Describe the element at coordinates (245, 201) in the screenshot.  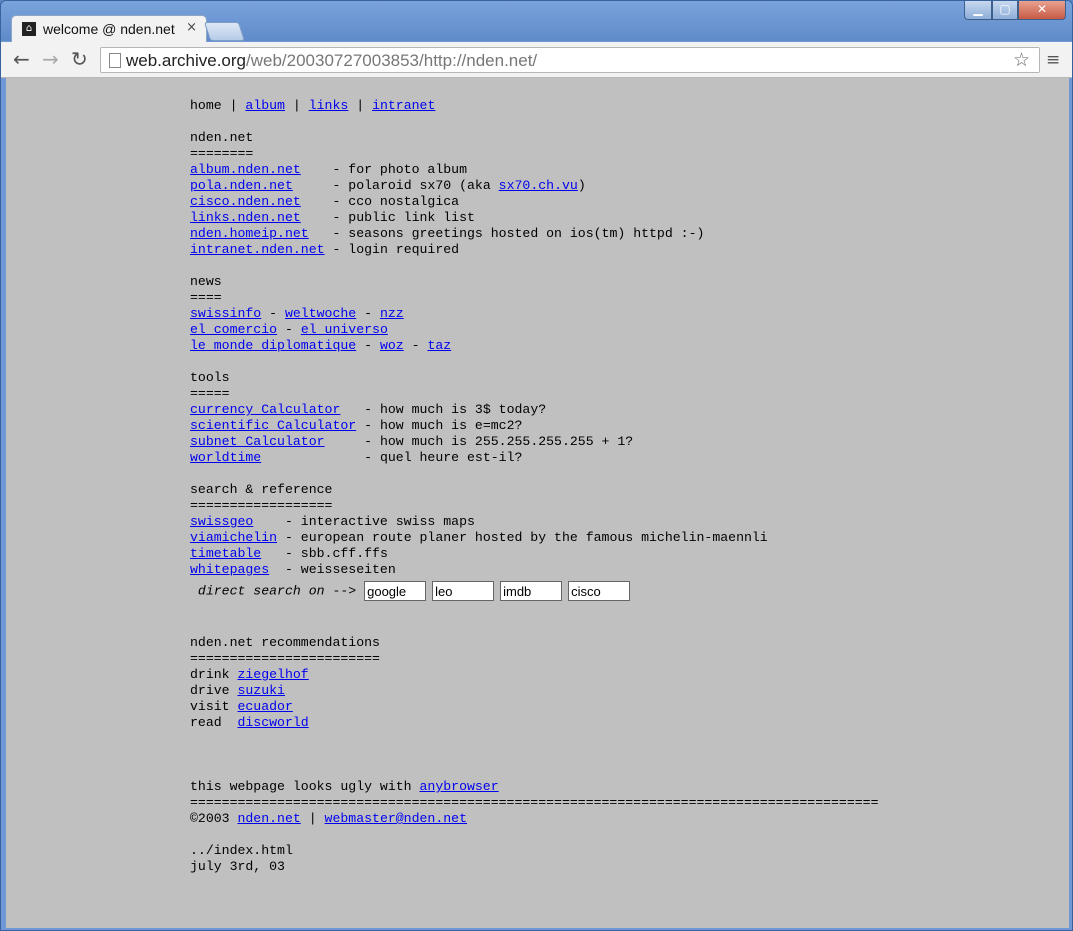
I see `site-link: cisco.nden.net` at that location.